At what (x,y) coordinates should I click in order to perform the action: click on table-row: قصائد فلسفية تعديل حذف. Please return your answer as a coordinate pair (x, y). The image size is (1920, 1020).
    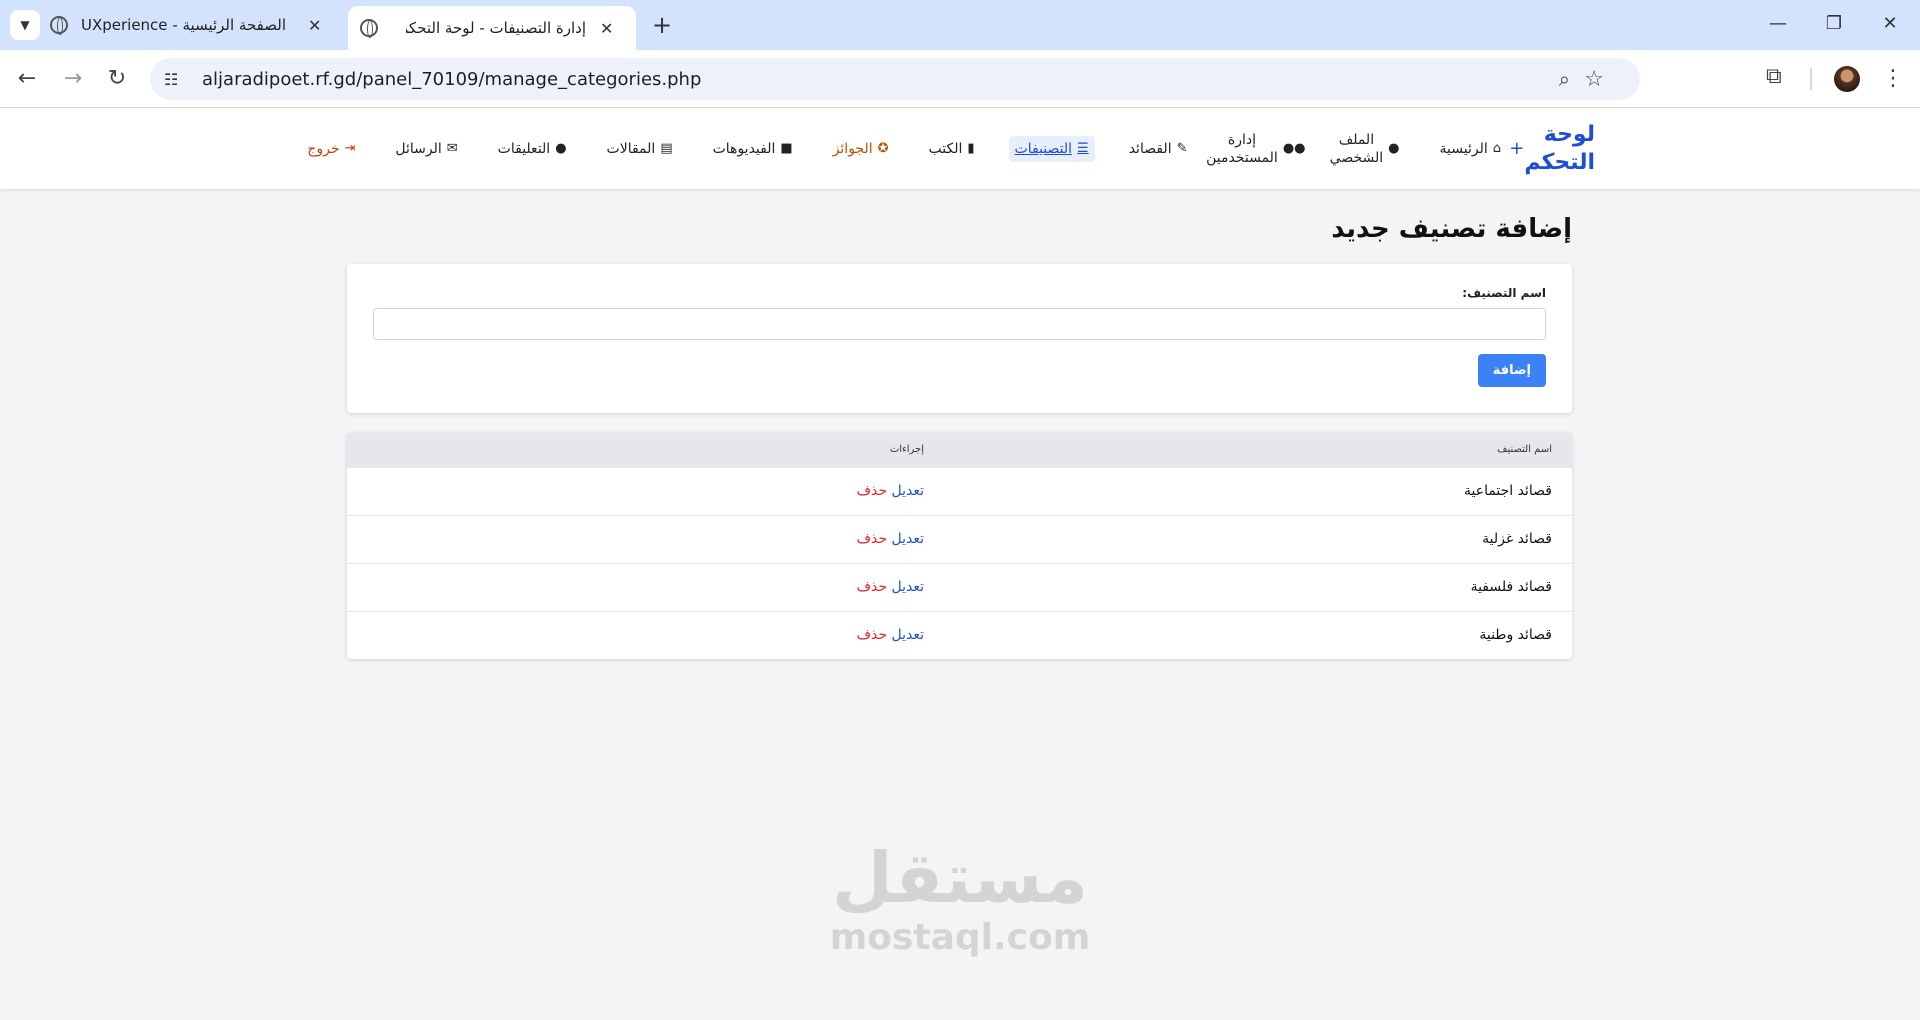
    Looking at the image, I should click on (959, 586).